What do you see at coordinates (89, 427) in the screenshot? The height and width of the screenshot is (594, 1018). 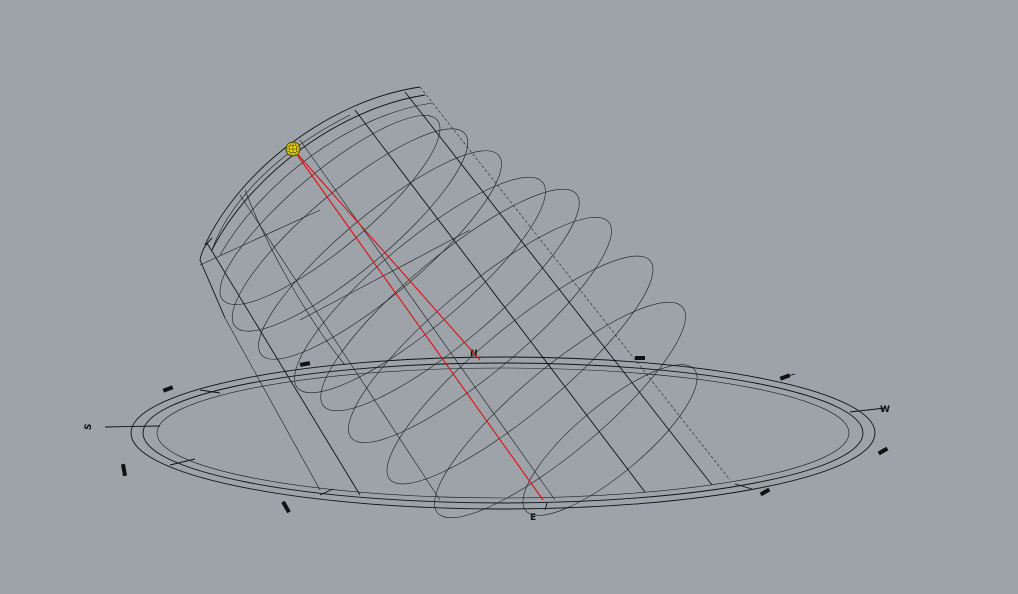 I see `compass-label-south: S` at bounding box center [89, 427].